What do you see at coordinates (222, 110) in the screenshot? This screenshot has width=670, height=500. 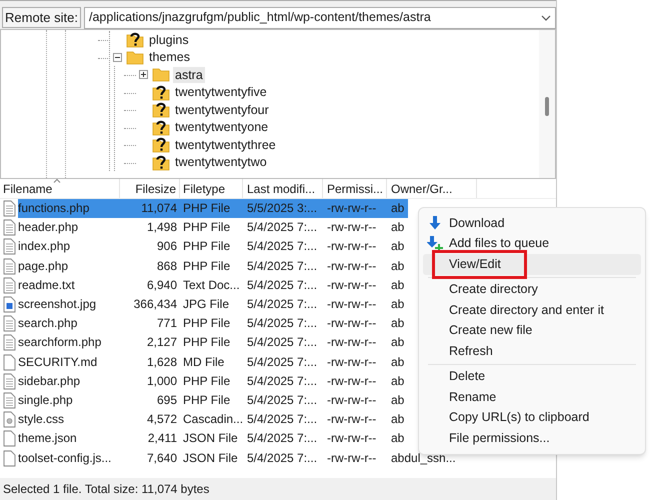 I see `tree-item: twentytwentyfour` at bounding box center [222, 110].